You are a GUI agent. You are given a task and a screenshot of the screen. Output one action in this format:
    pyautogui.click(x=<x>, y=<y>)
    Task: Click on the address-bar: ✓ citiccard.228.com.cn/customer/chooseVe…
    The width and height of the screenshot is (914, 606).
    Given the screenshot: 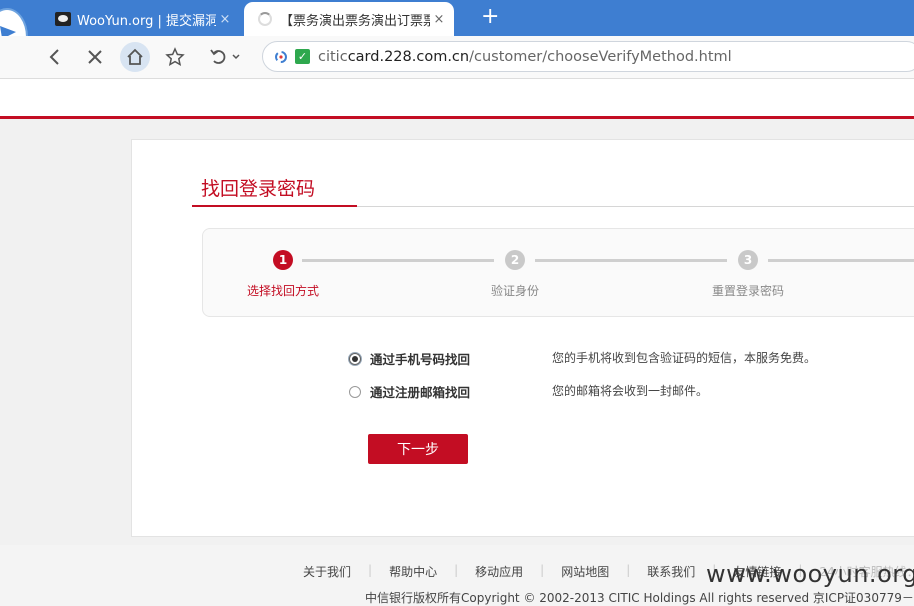 What is the action you would take?
    pyautogui.click(x=588, y=56)
    